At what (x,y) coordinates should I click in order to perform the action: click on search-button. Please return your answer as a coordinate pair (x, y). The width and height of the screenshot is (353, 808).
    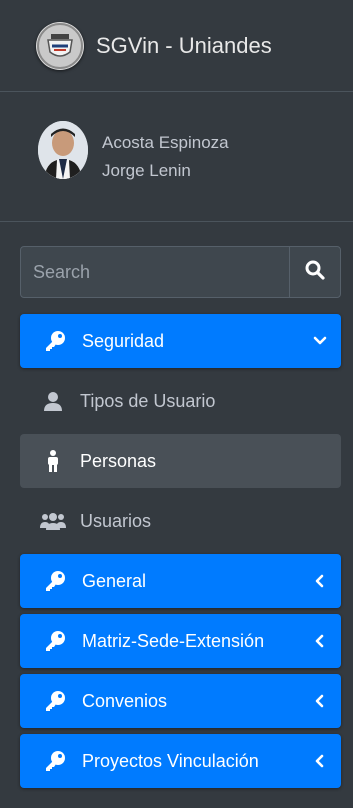
    Looking at the image, I should click on (314, 272).